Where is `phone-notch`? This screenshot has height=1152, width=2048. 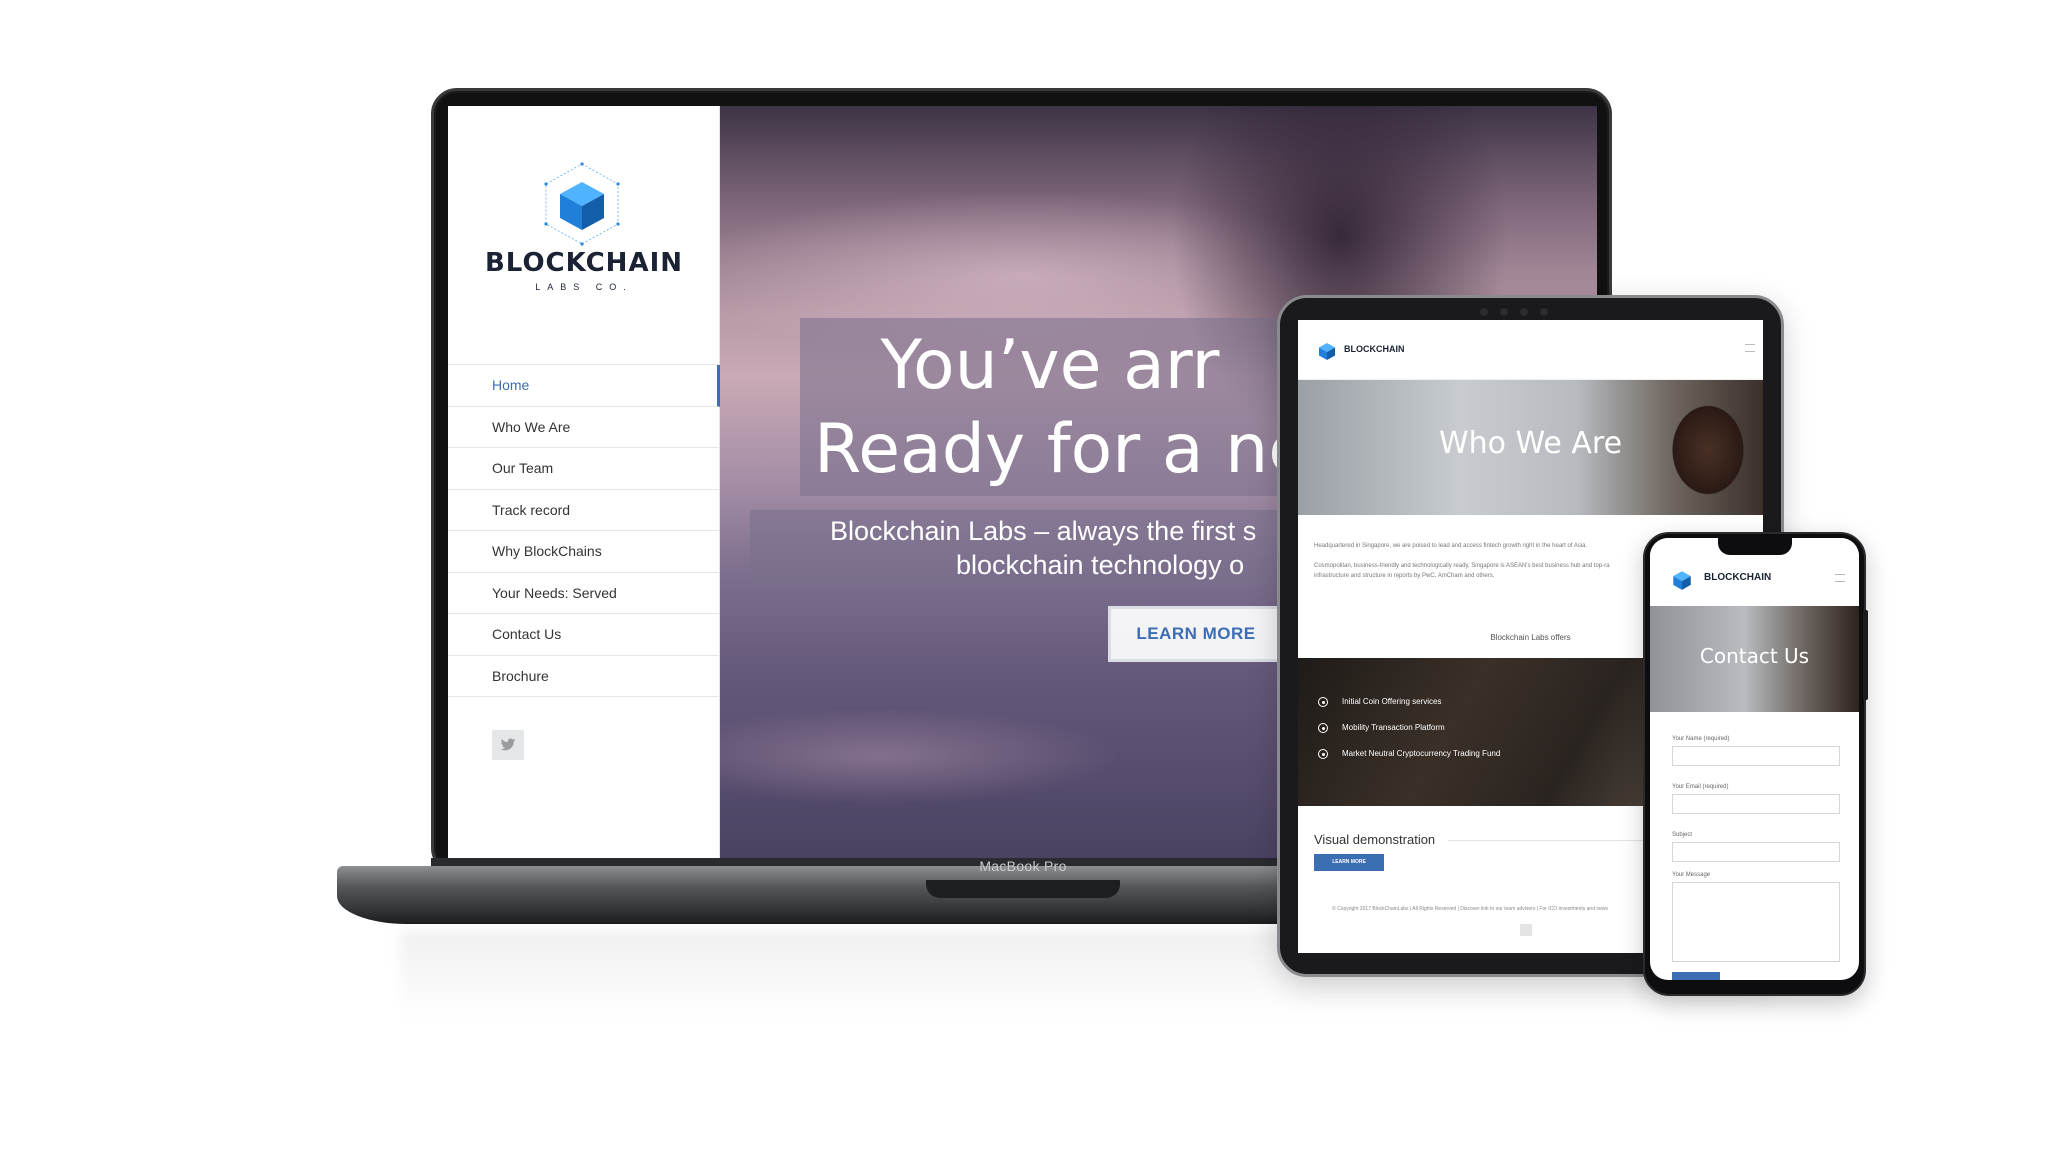
phone-notch is located at coordinates (1755, 546).